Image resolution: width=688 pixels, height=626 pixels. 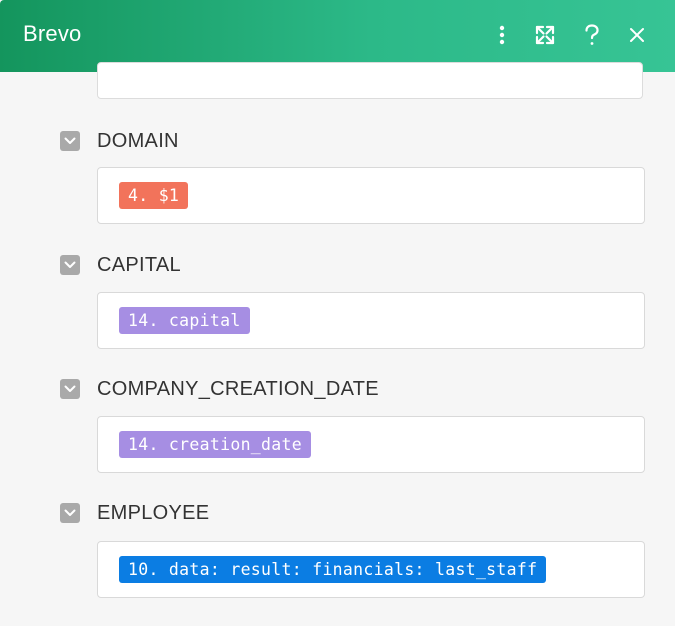 What do you see at coordinates (215, 444) in the screenshot?
I see `mapped-value-pill: 14. creation_date` at bounding box center [215, 444].